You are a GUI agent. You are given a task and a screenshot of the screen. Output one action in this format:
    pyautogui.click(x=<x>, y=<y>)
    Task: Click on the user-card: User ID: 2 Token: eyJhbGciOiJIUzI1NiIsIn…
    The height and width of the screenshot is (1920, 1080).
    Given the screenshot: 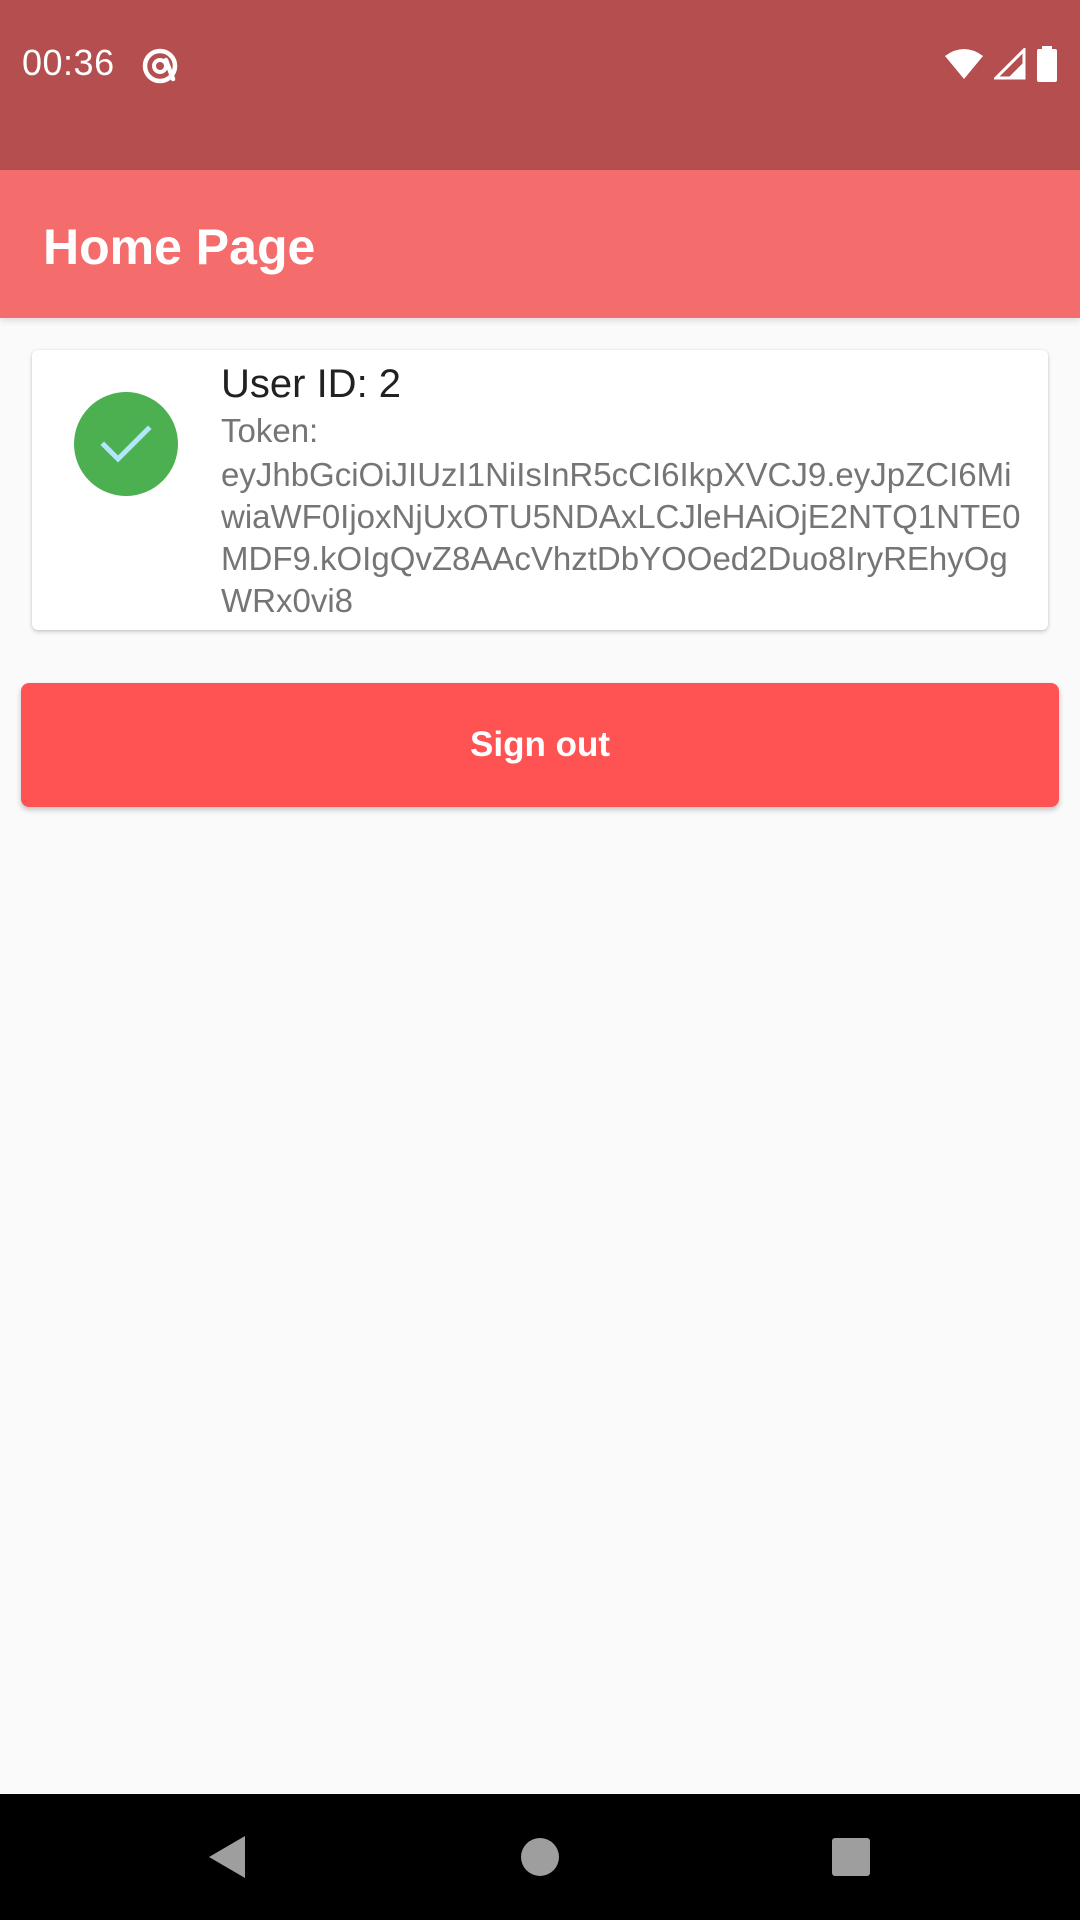 What is the action you would take?
    pyautogui.click(x=540, y=490)
    